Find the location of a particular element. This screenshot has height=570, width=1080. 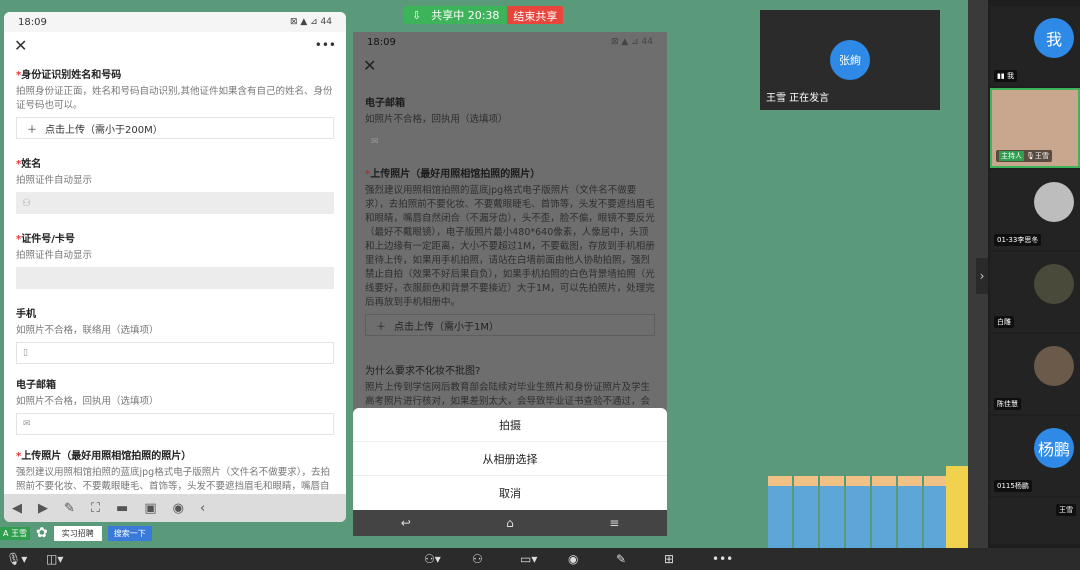

participant-tile: 王雪 is located at coordinates (1035, 521).